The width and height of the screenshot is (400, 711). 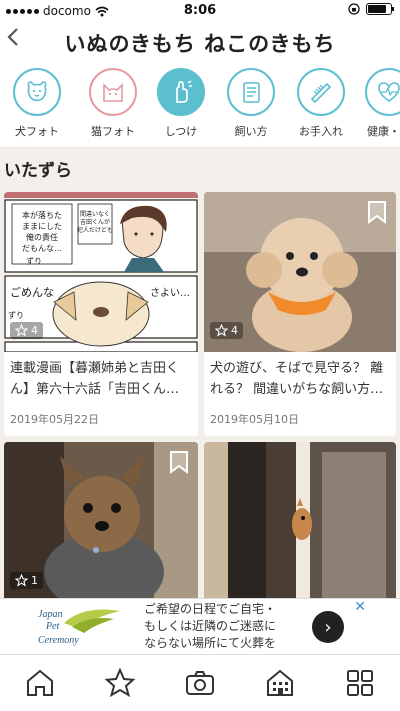 I want to click on comic-sfx: ずり, so click(x=34, y=261).